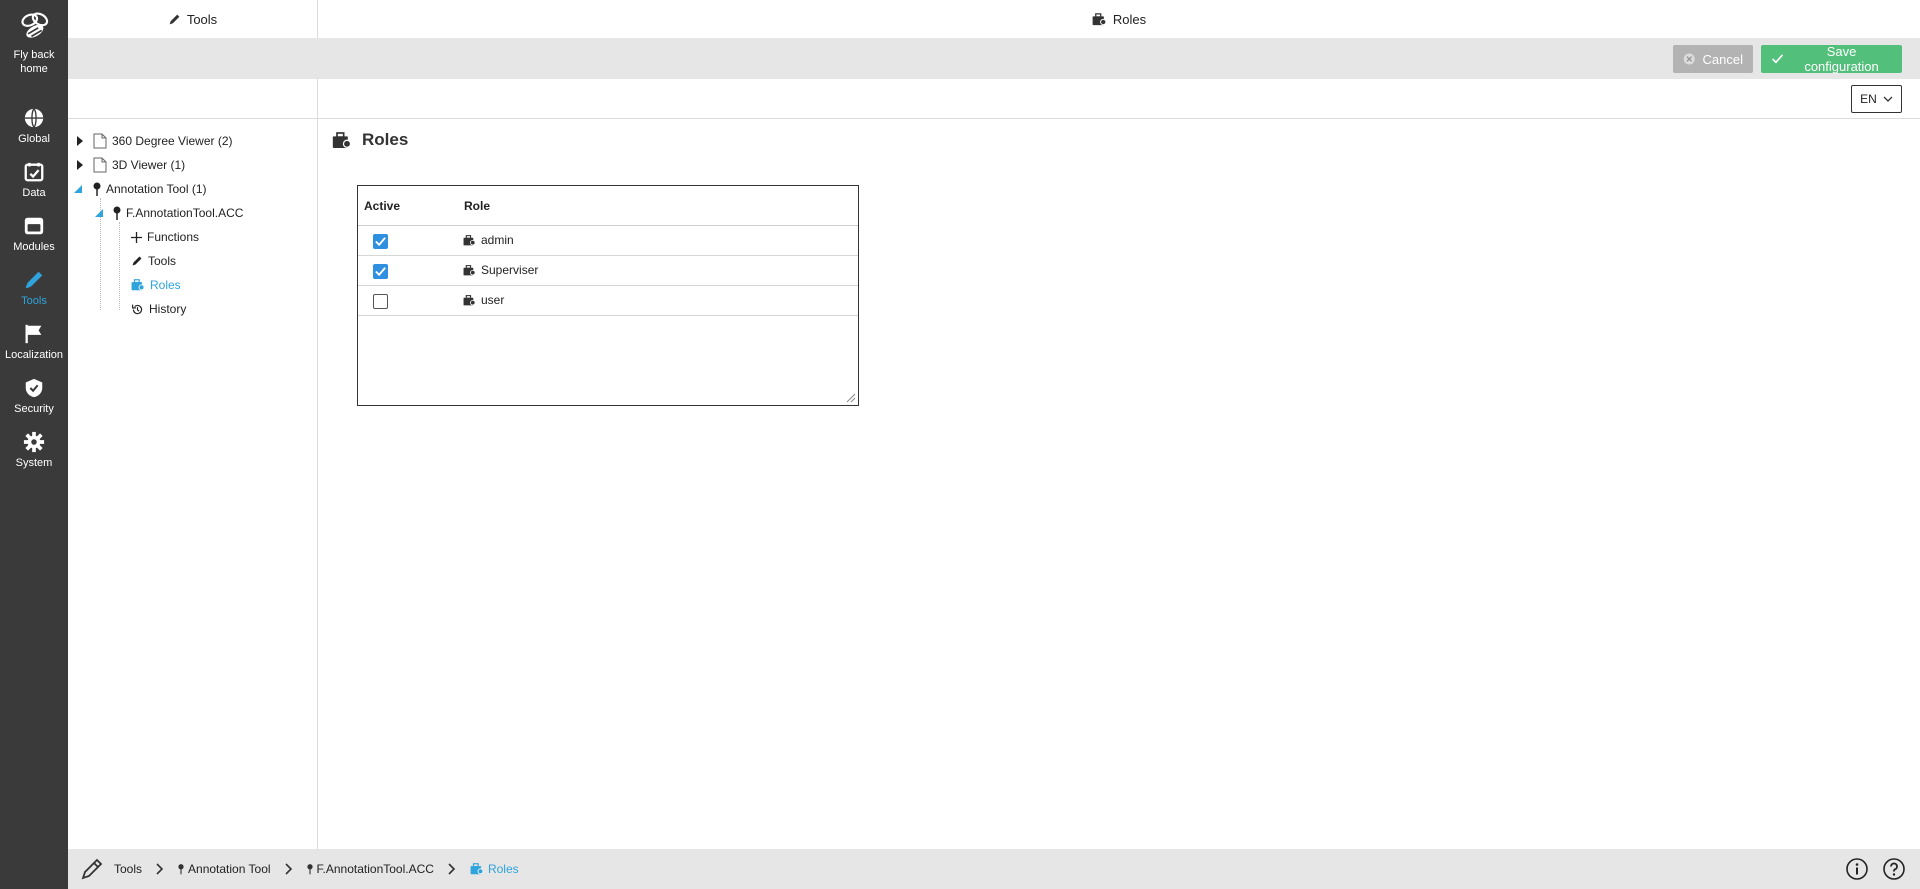  Describe the element at coordinates (137, 309) in the screenshot. I see `history-icon` at that location.